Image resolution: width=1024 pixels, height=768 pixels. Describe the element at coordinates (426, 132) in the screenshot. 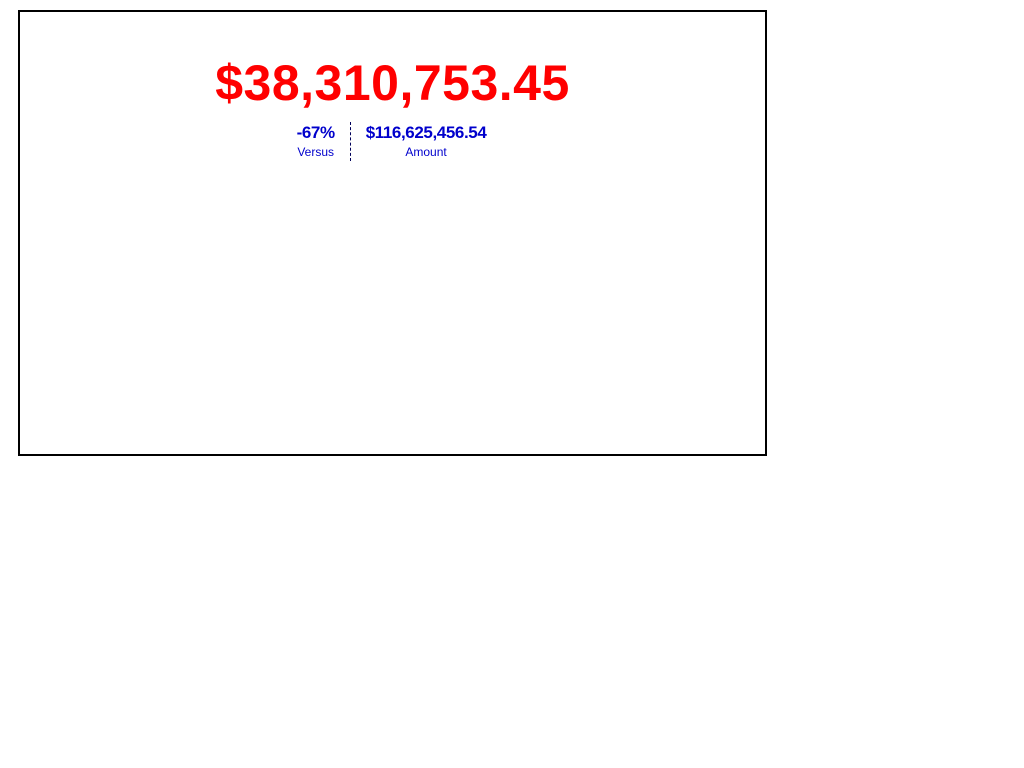

I see `amount-value: $116,625,456.54` at that location.